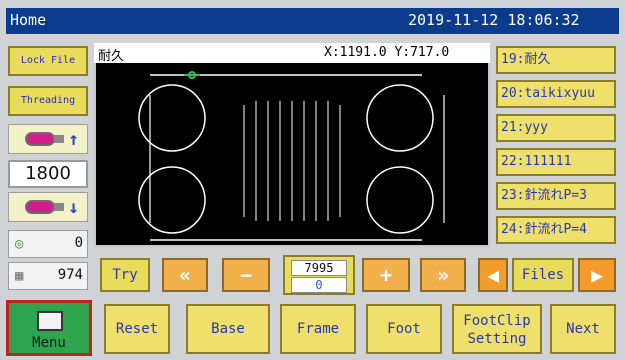 The image size is (625, 360). Describe the element at coordinates (556, 230) in the screenshot. I see `file-item-24: 24:針流れP=4` at that location.